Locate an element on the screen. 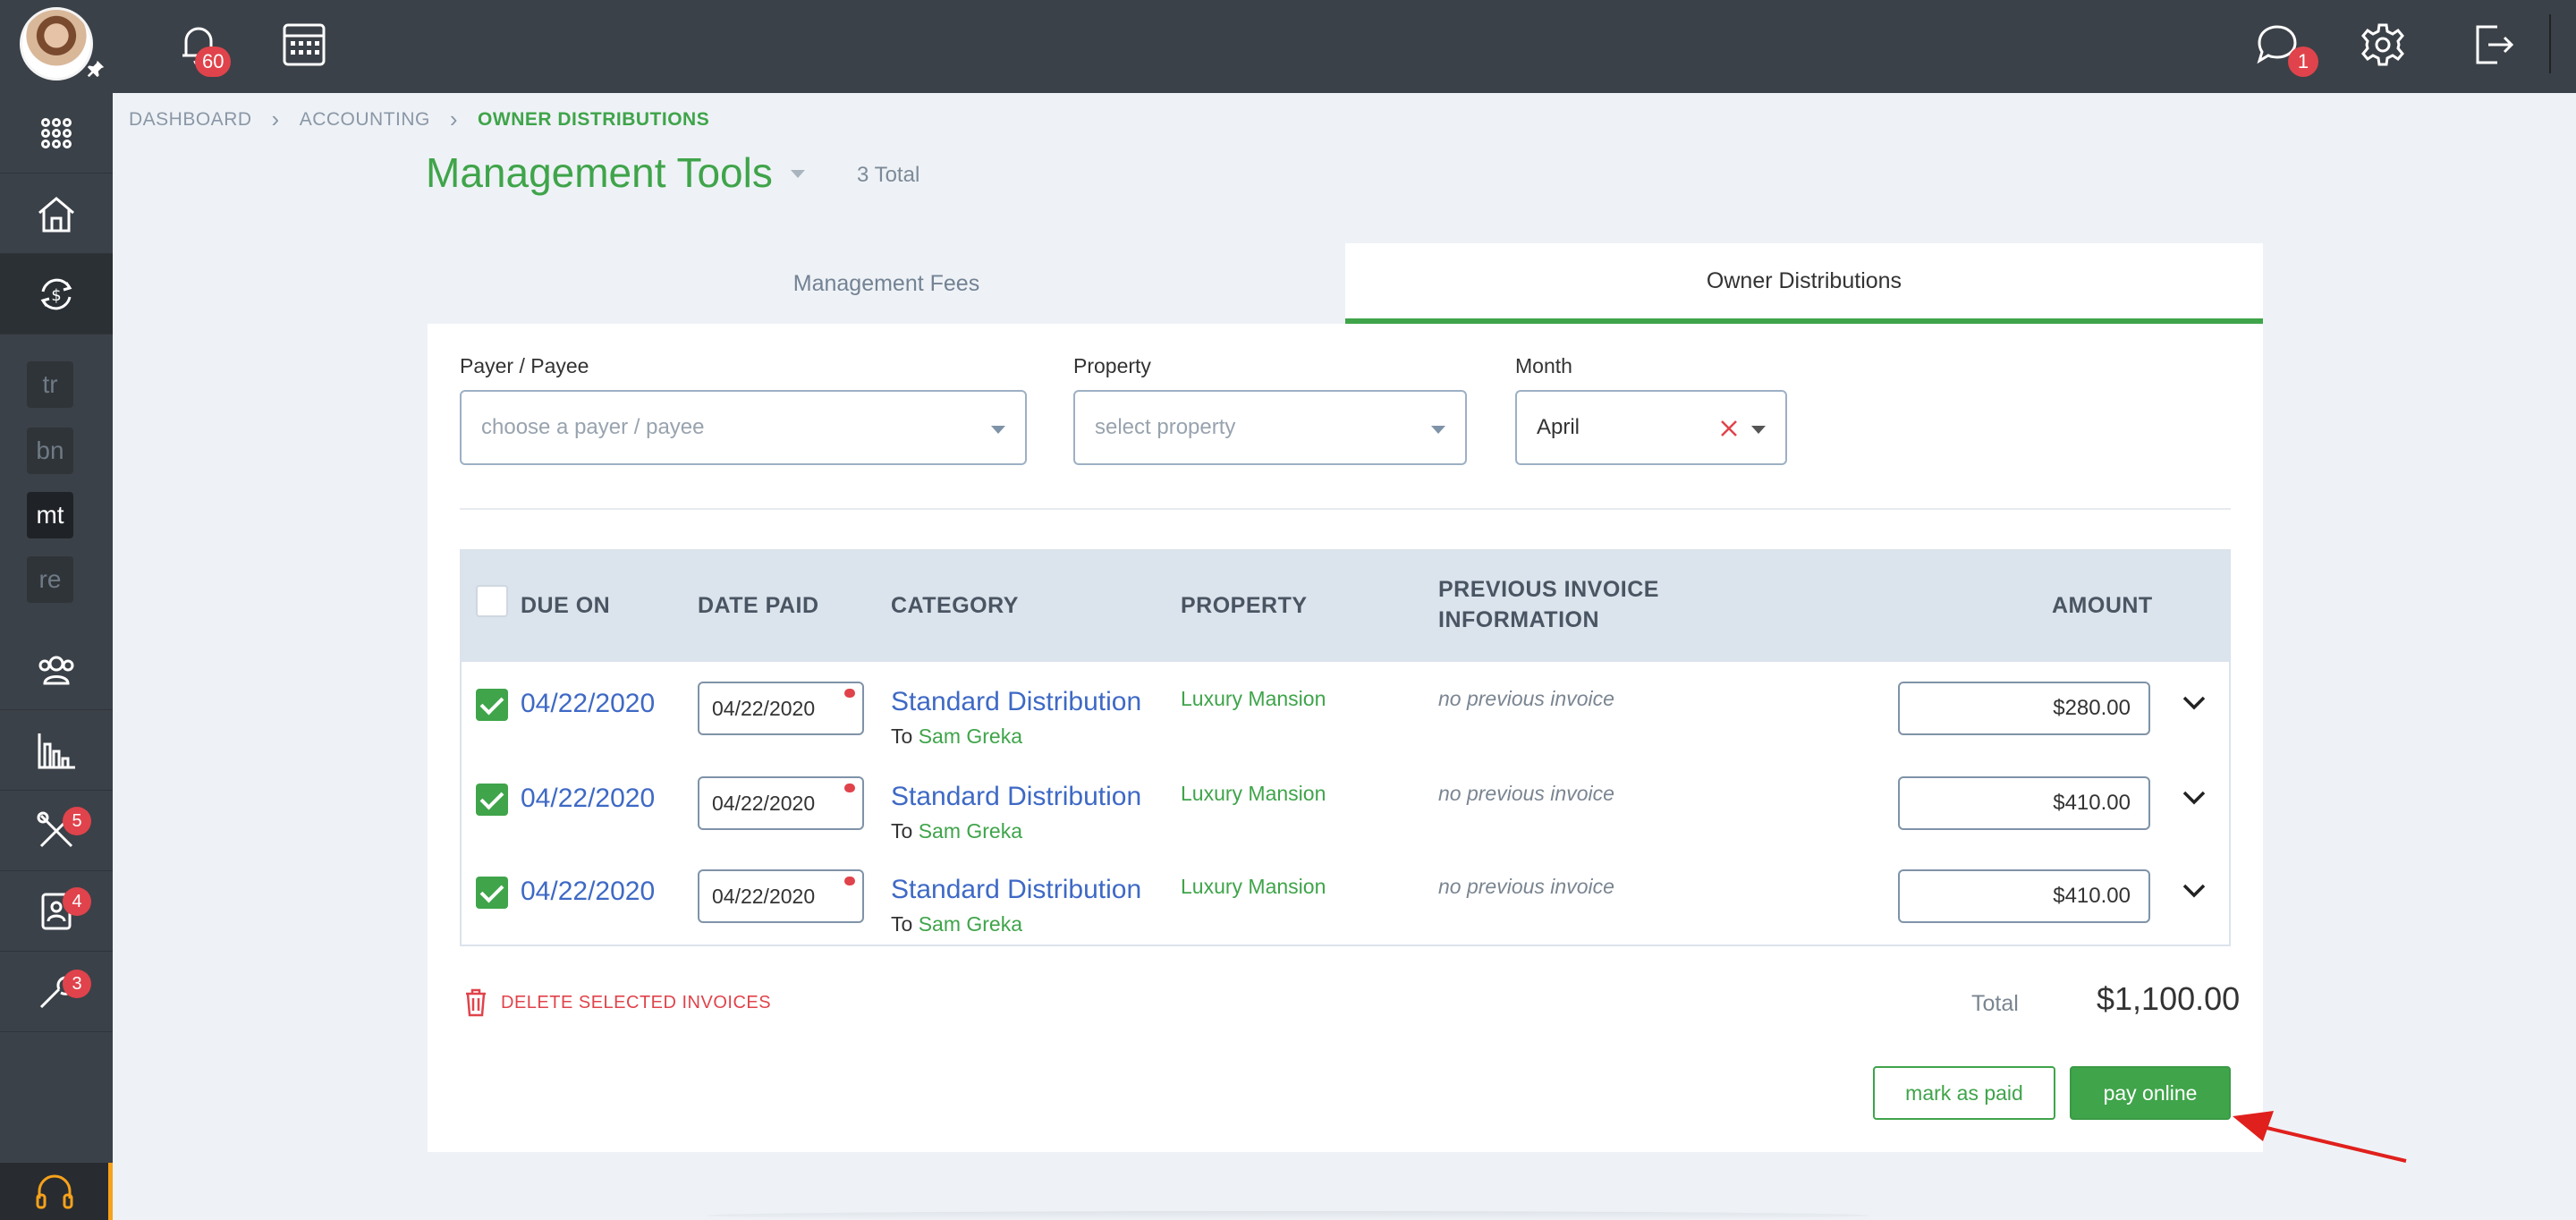 The image size is (2576, 1220). sidebar-item-contacts is located at coordinates (56, 912).